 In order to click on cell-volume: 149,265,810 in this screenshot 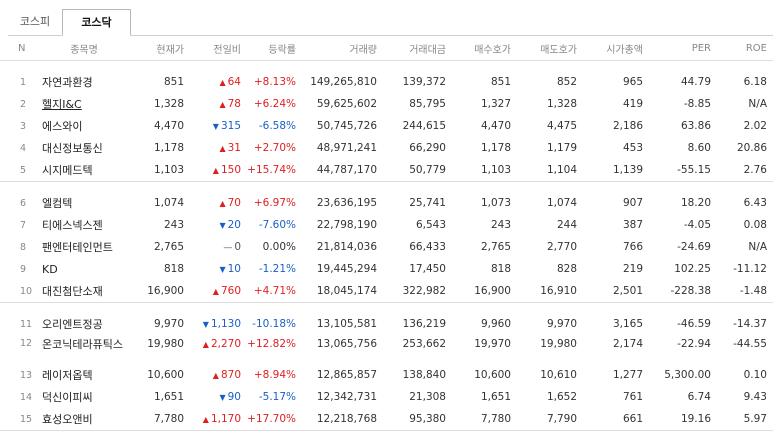, I will do `click(343, 82)`.